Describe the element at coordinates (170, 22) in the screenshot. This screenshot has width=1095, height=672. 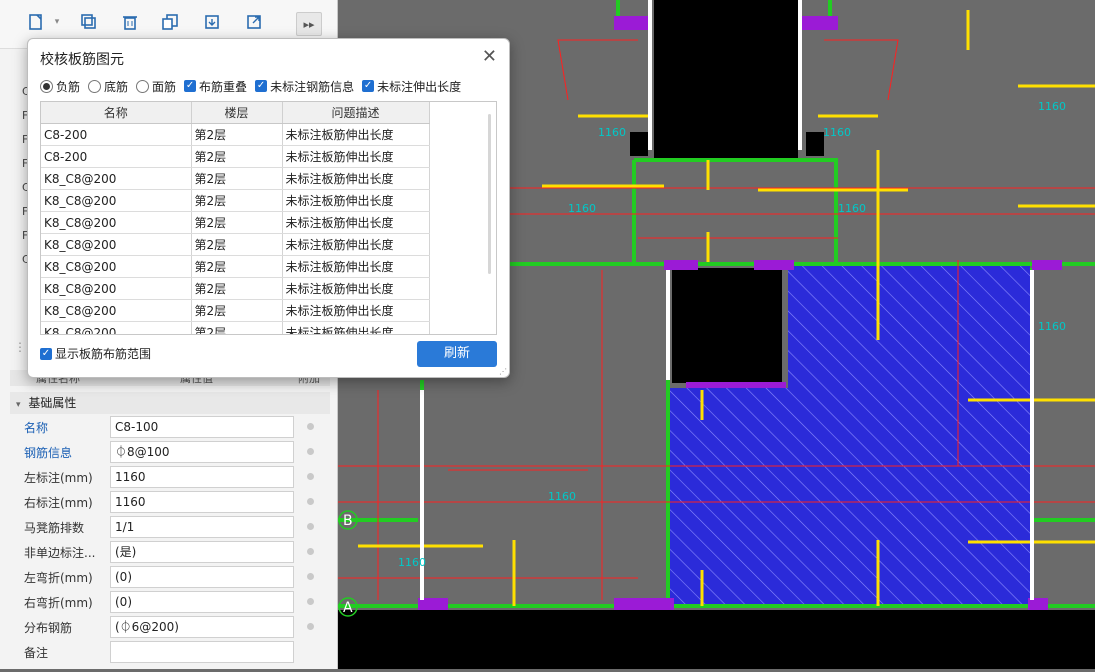
I see `duplicate-icon` at that location.